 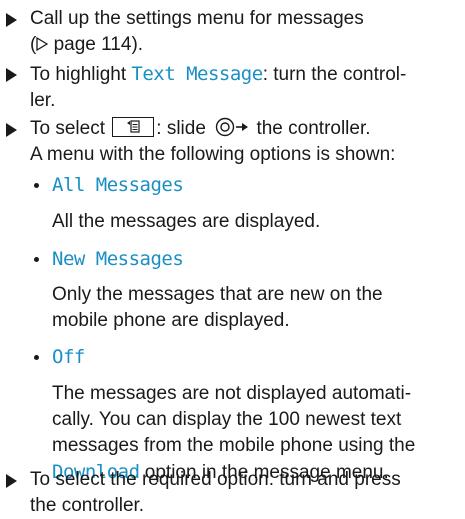 I want to click on option-new-messages: New Messages, so click(x=232, y=259).